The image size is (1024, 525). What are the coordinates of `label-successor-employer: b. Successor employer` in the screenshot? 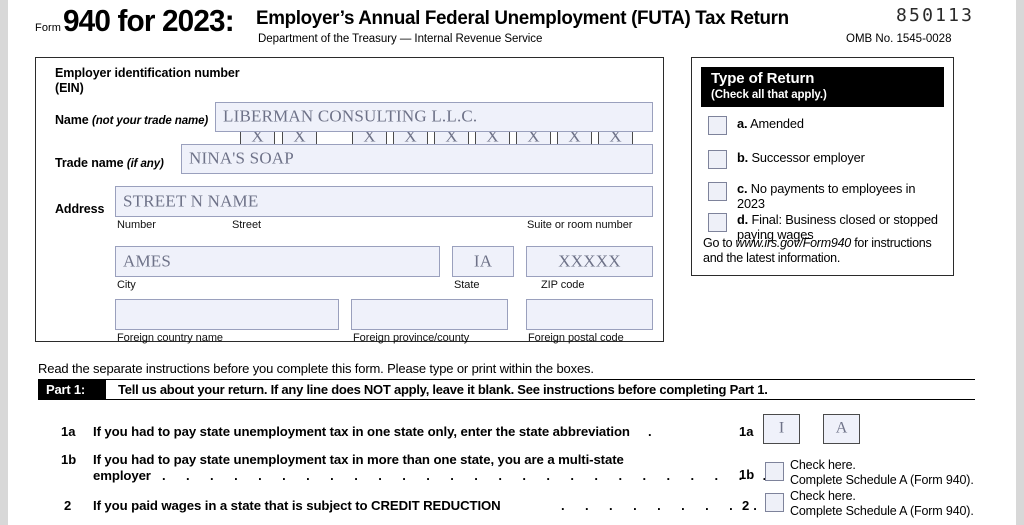 It's located at (801, 158).